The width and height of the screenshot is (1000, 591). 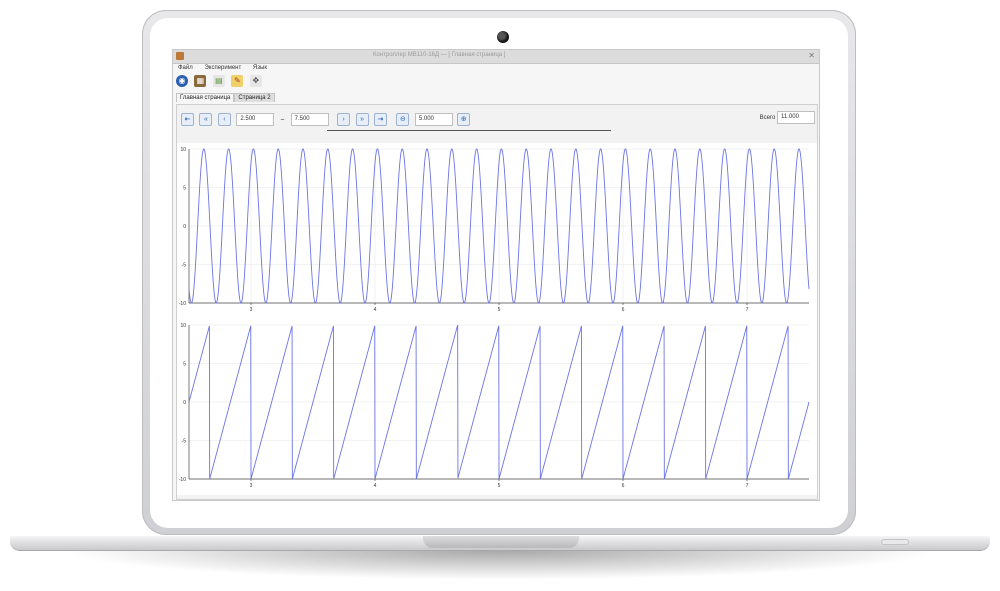 I want to click on menu-language: Язык, so click(x=260, y=68).